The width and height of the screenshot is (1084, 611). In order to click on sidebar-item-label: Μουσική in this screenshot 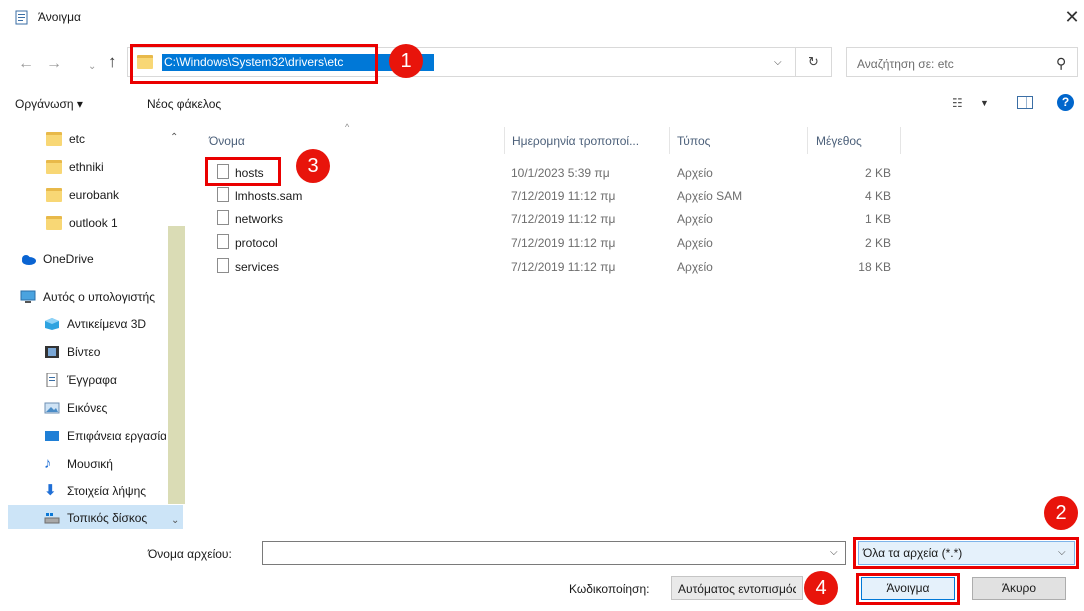, I will do `click(90, 464)`.